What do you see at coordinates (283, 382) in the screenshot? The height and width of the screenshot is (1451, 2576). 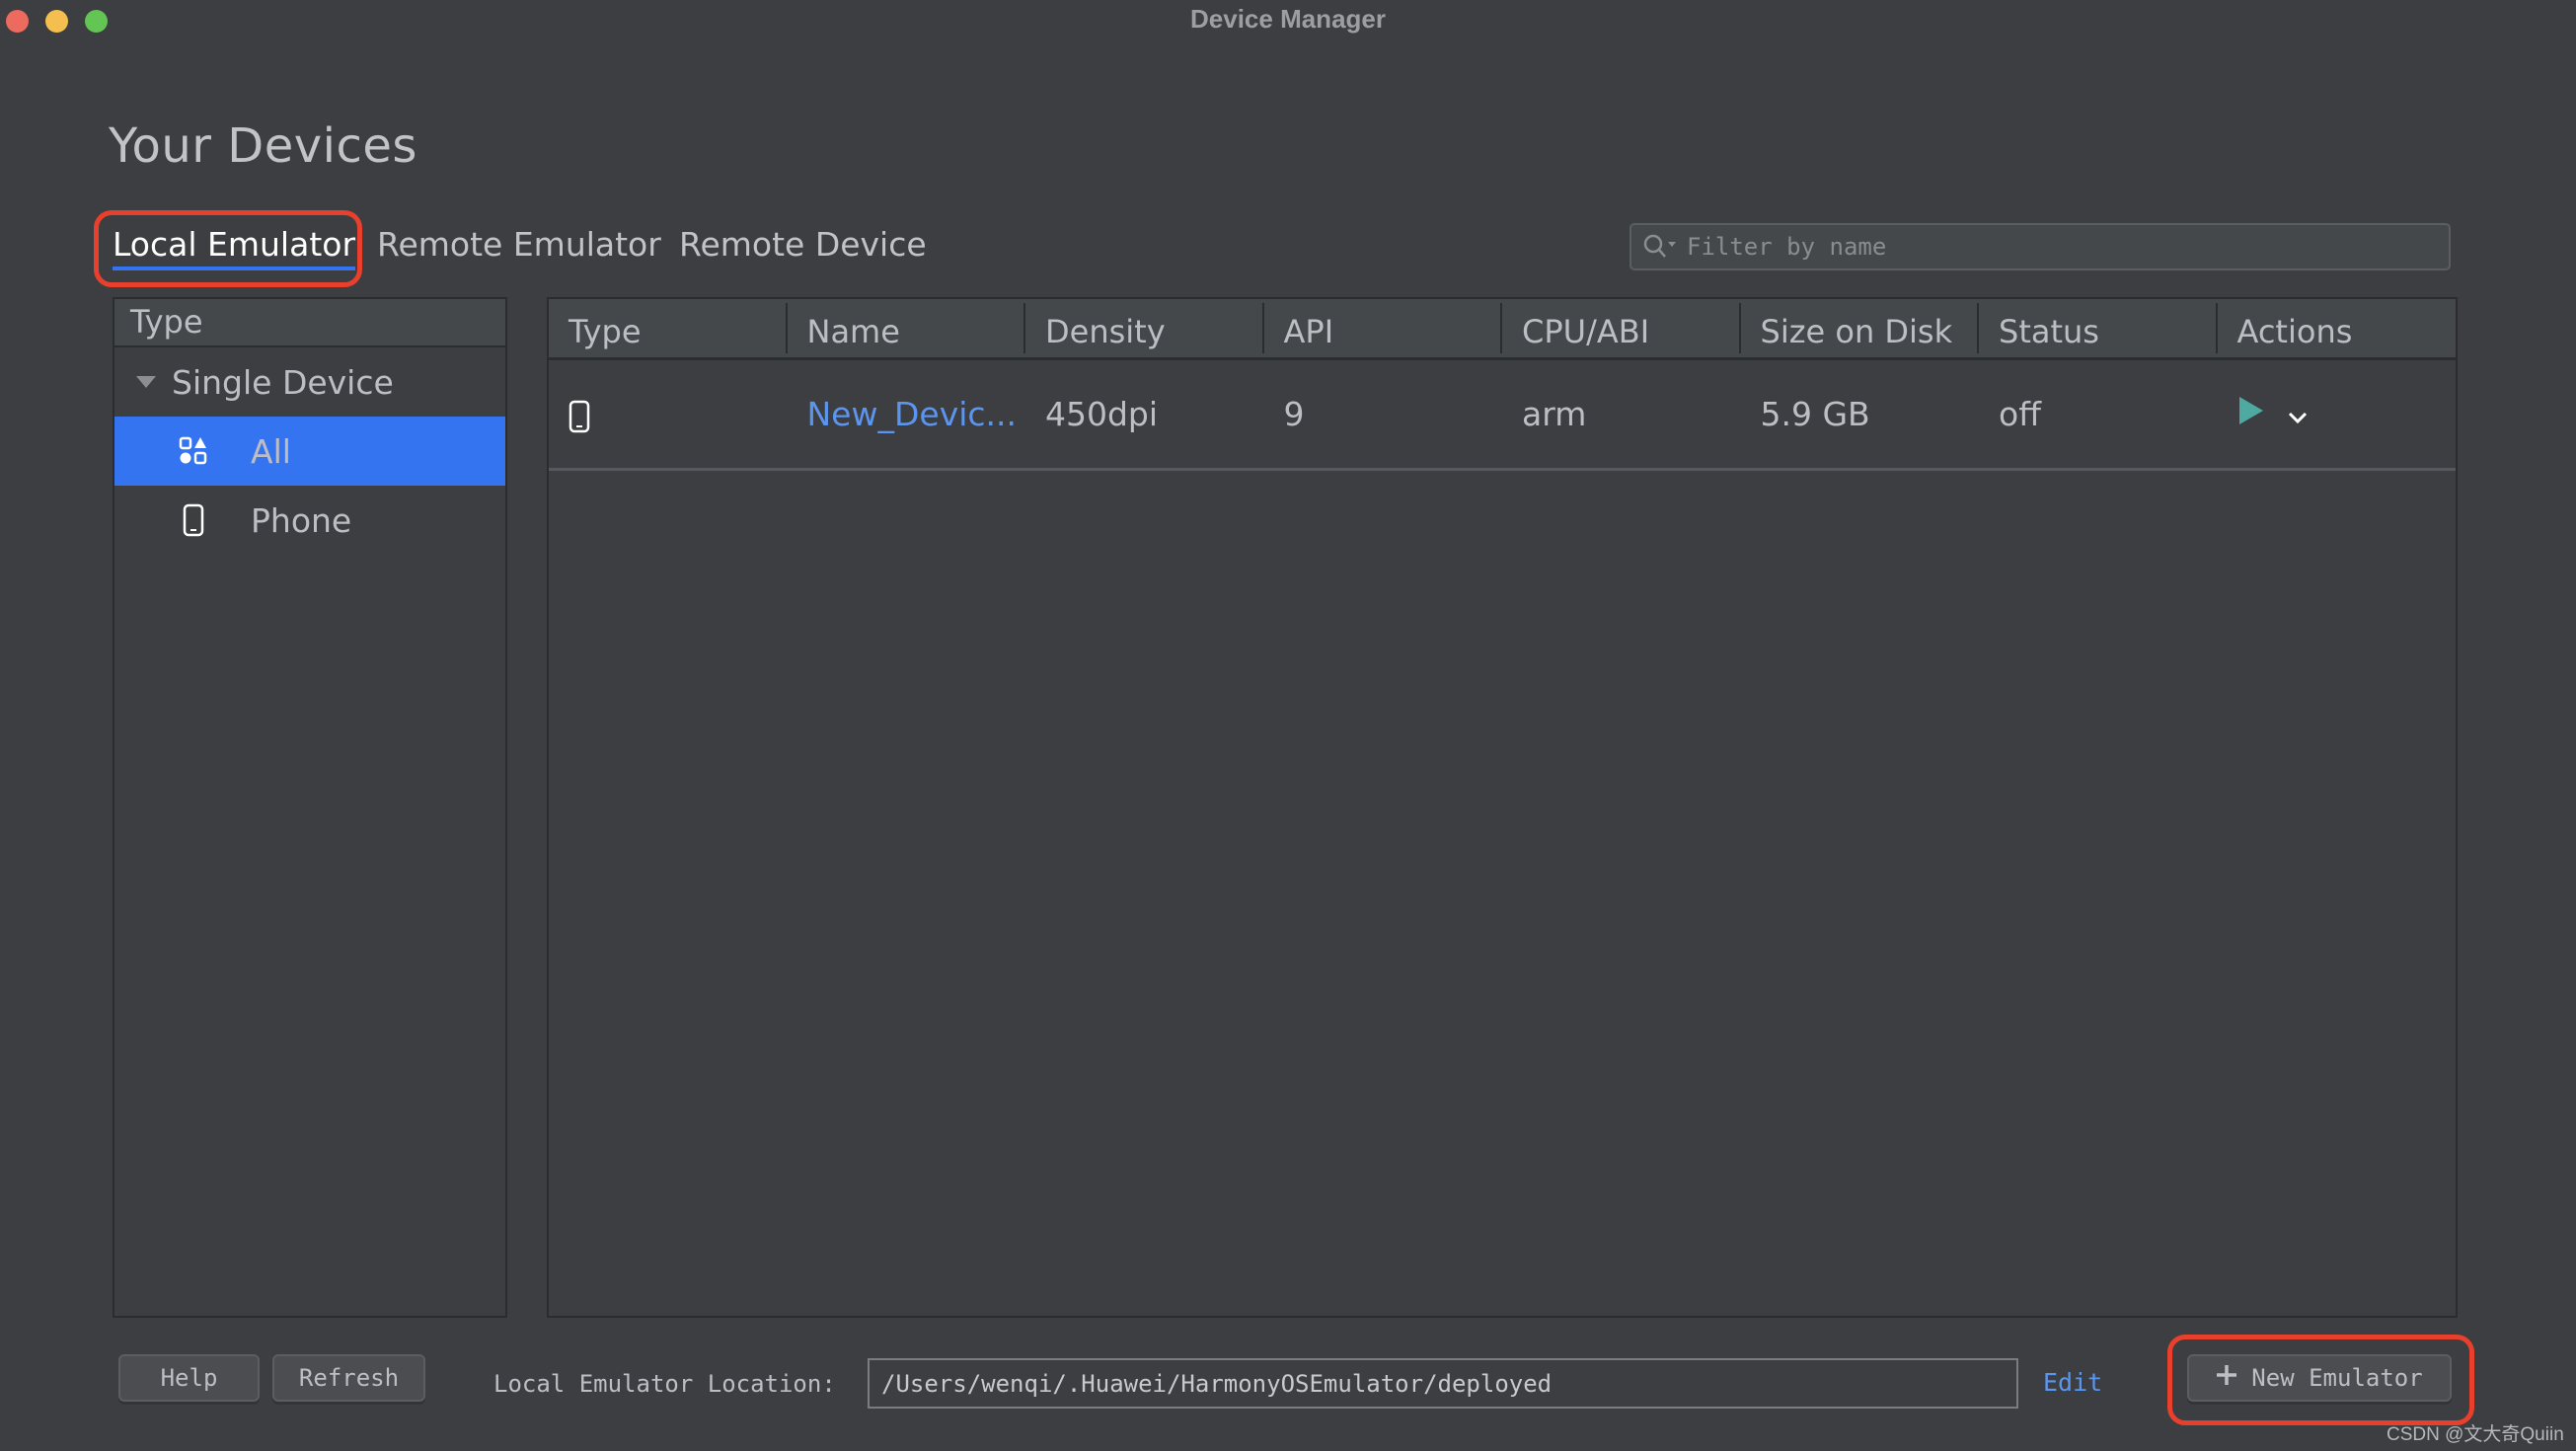 I see `sidebar-group-label: Single Device` at bounding box center [283, 382].